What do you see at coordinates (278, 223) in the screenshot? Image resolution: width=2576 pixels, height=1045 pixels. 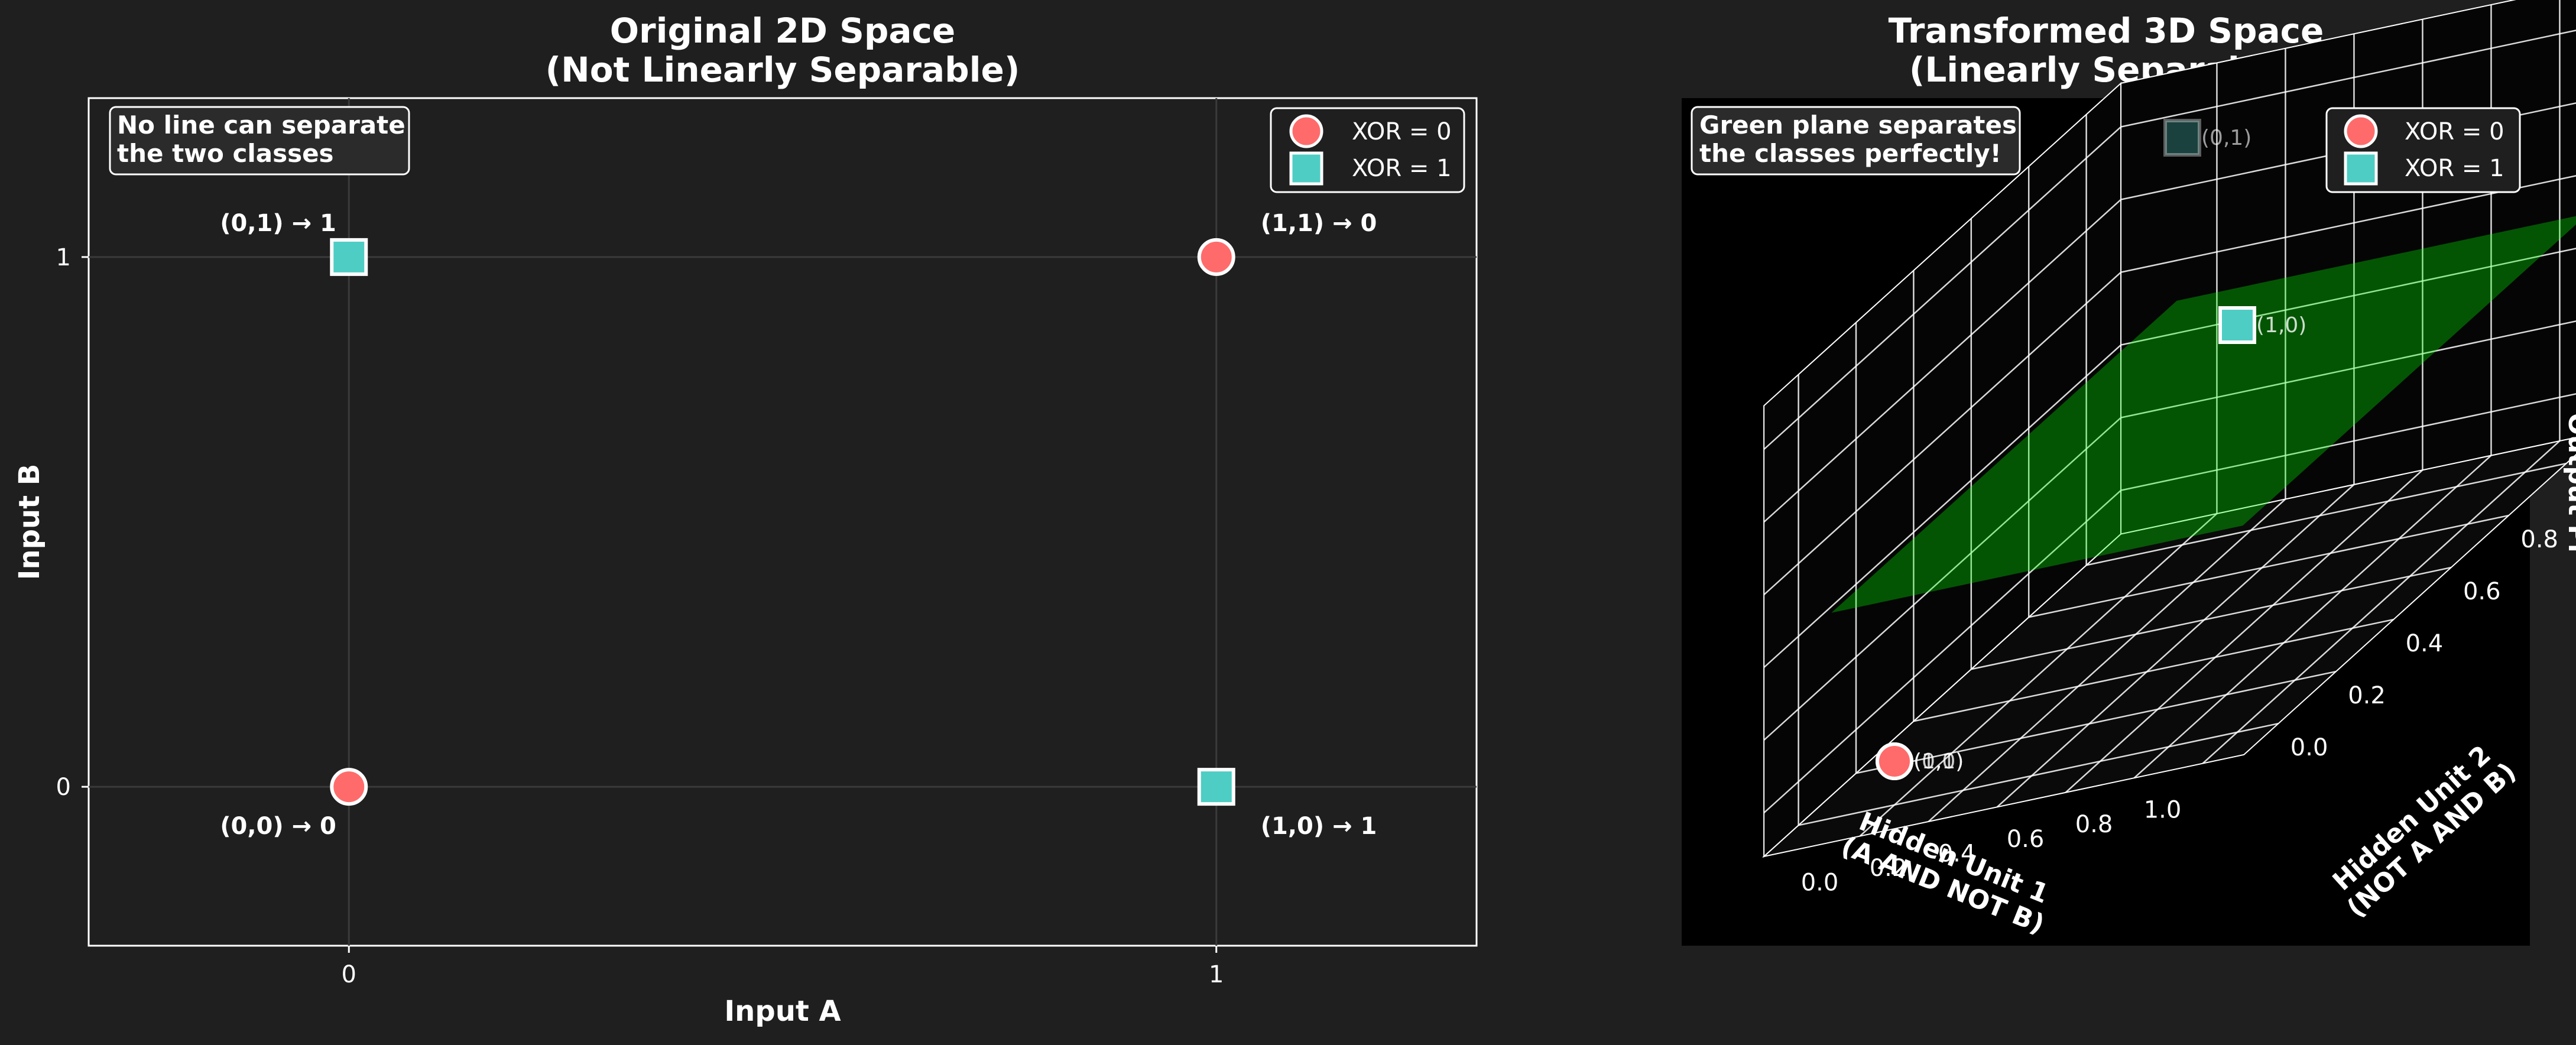 I see `point-label-2d: (0,1) → 1` at bounding box center [278, 223].